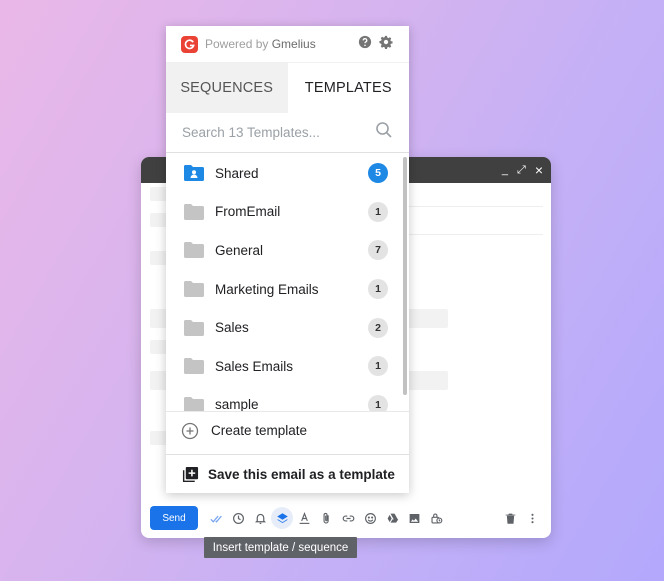  What do you see at coordinates (216, 518) in the screenshot?
I see `check-marks-icon` at bounding box center [216, 518].